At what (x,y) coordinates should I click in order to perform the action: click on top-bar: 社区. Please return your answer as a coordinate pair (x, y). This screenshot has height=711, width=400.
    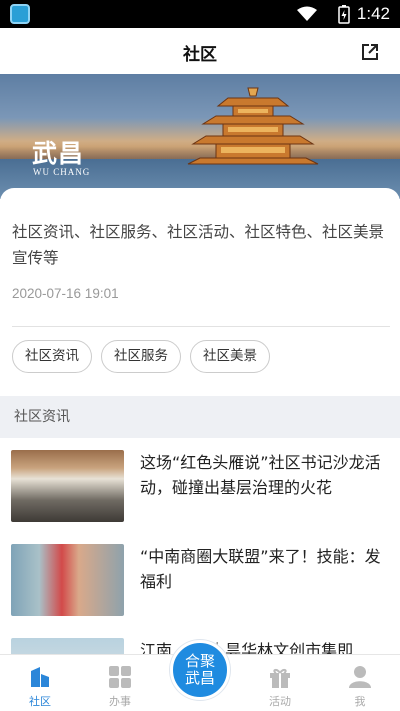
    Looking at the image, I should click on (200, 51).